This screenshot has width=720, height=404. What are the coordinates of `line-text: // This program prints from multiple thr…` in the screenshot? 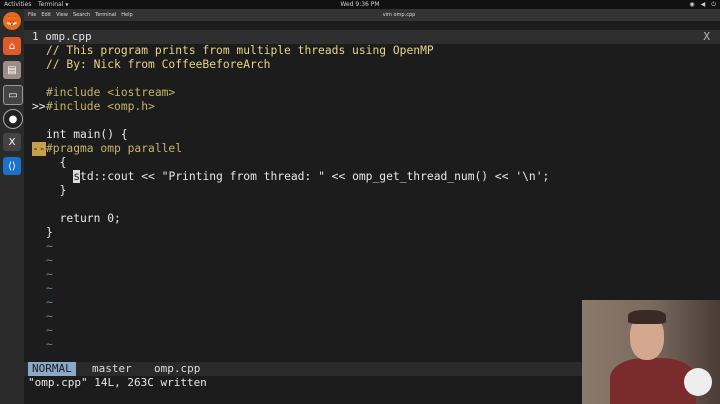 It's located at (240, 50).